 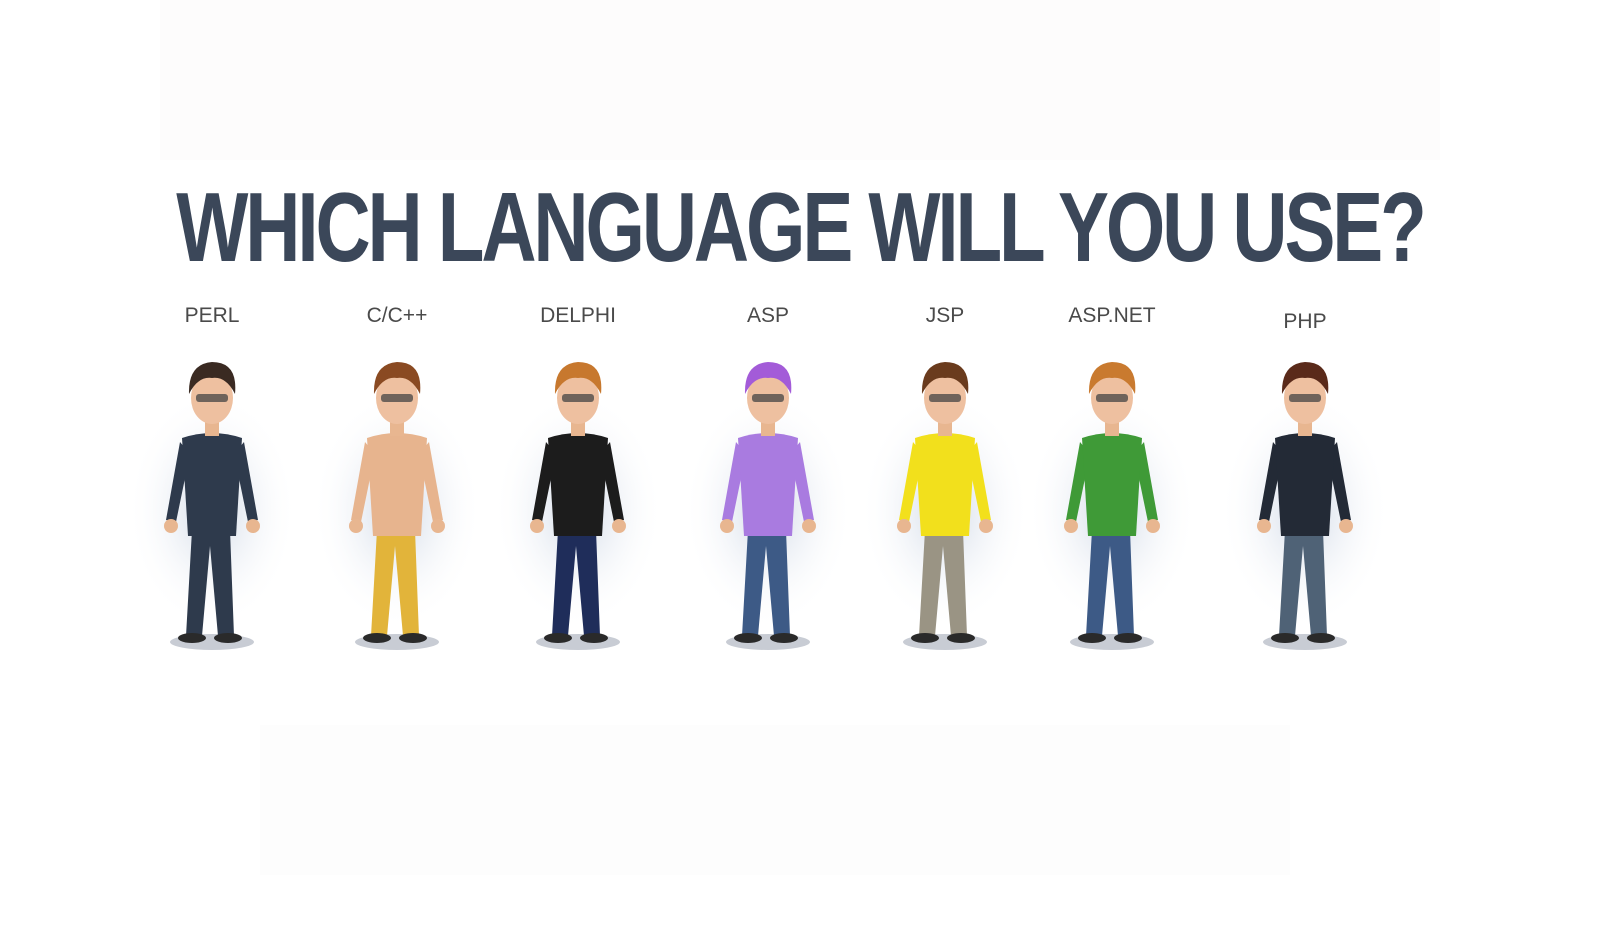 I want to click on character-card: C/C++, so click(x=397, y=492).